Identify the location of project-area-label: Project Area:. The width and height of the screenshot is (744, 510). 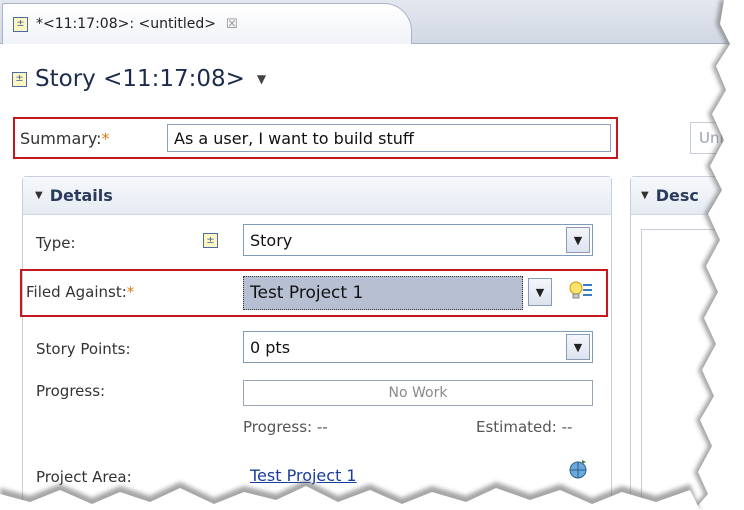
(84, 477).